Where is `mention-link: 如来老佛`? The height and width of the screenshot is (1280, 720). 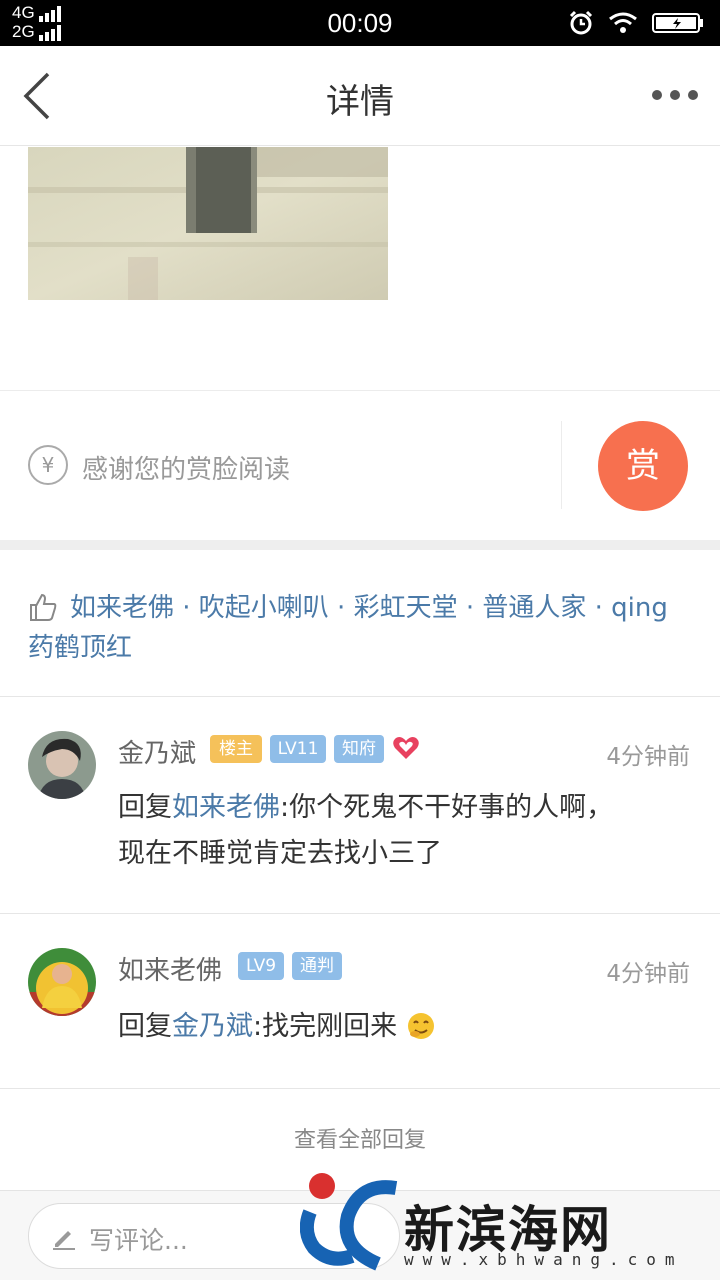 mention-link: 如来老佛 is located at coordinates (226, 807).